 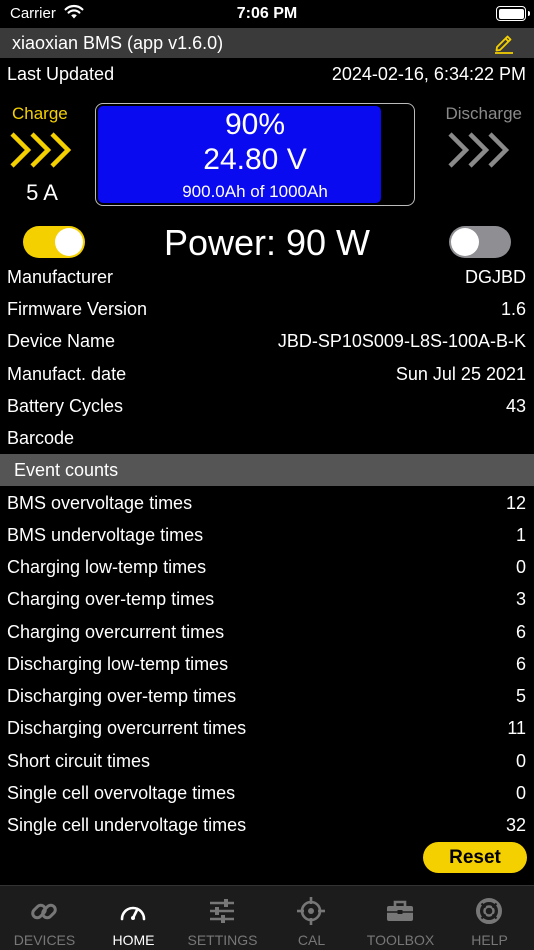 I want to click on event-label: Charging low-temp times, so click(x=107, y=567).